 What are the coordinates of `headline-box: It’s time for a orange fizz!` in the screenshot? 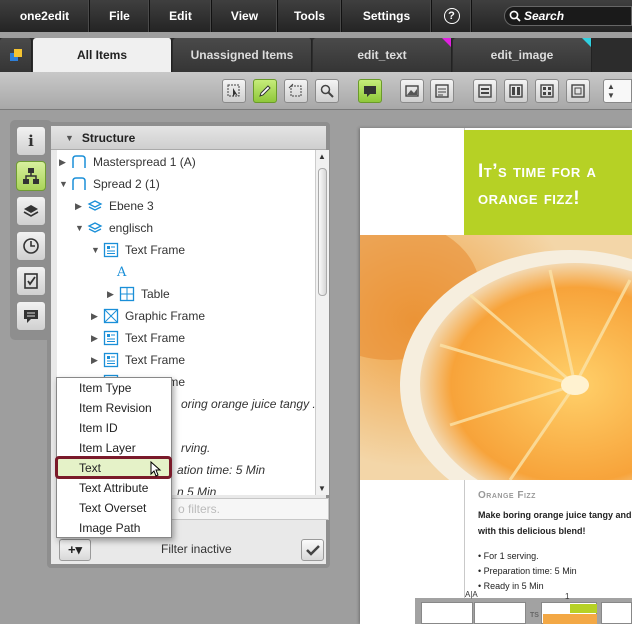 It's located at (548, 182).